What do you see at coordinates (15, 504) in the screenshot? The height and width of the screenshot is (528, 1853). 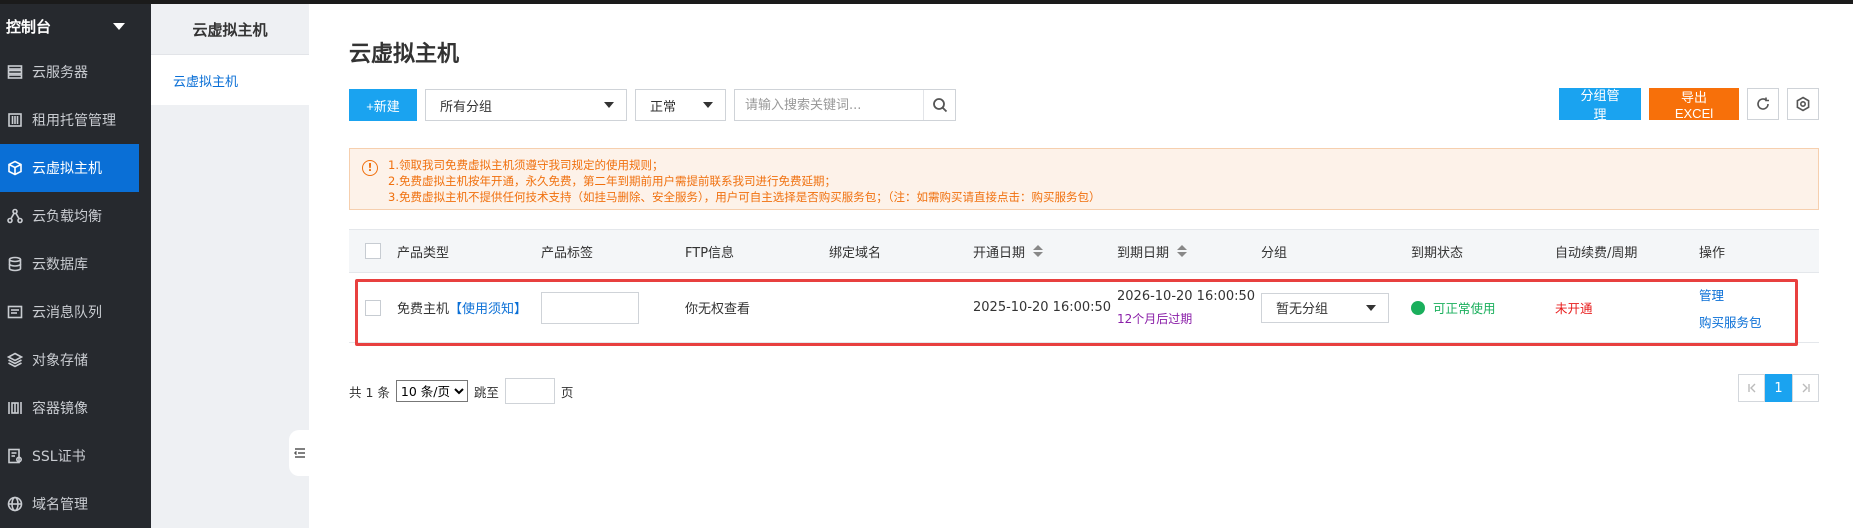 I see `globe-icon` at bounding box center [15, 504].